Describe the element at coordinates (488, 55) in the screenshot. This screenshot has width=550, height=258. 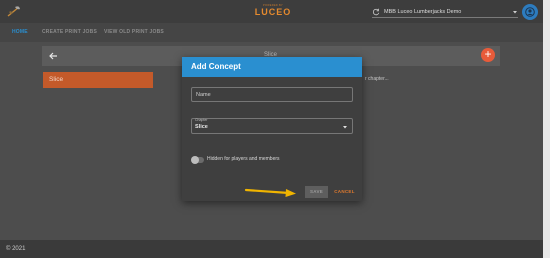
I see `add-button: +` at that location.